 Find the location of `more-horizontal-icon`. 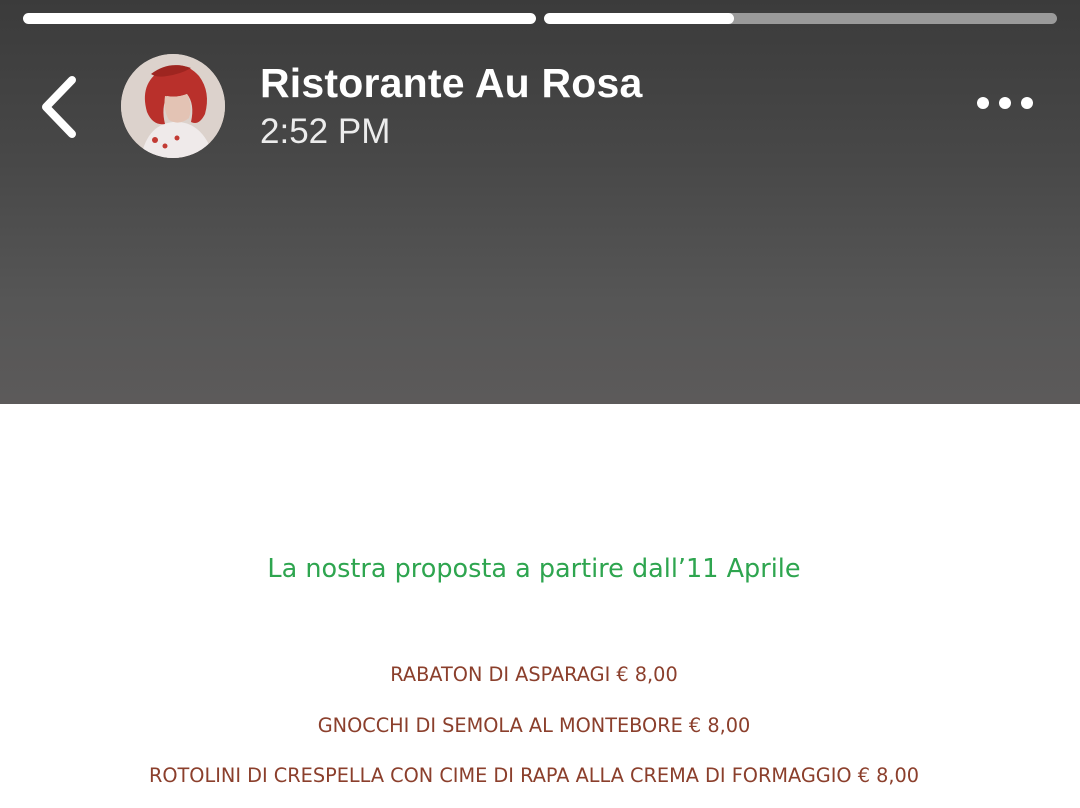

more-horizontal-icon is located at coordinates (1005, 103).